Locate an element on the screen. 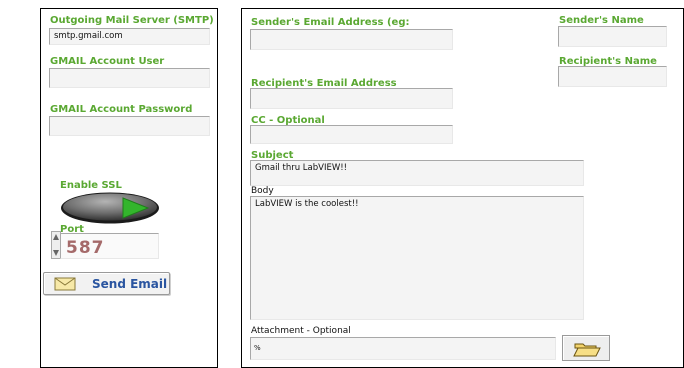 This screenshot has height=368, width=684. account-password-input is located at coordinates (129, 126).